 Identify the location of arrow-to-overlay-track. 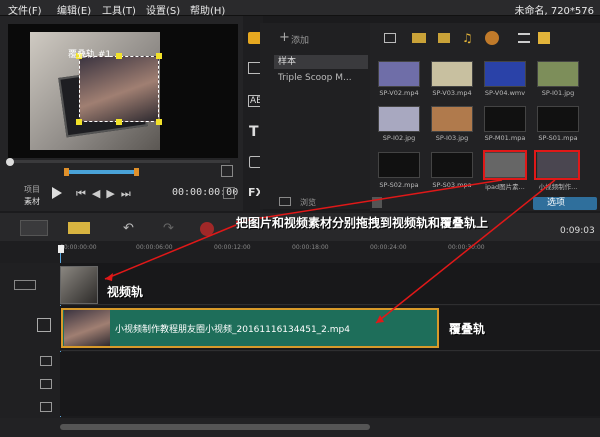
(465, 251).